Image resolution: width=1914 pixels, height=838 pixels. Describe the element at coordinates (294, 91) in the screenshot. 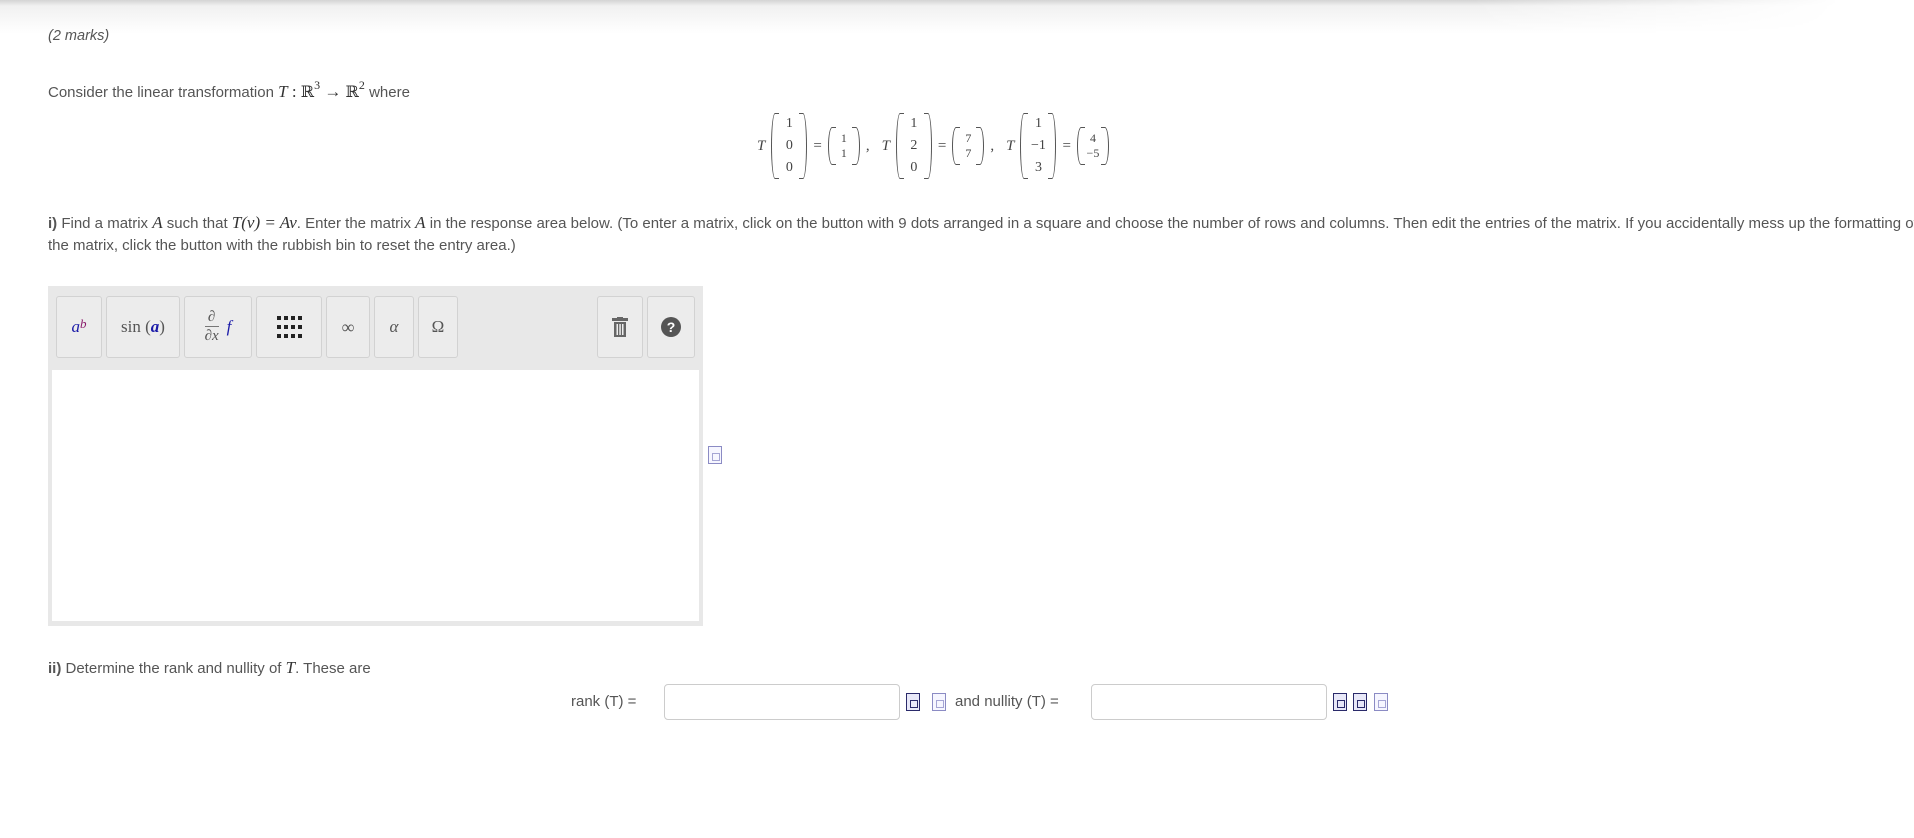

I see `intro-colon: :` at that location.